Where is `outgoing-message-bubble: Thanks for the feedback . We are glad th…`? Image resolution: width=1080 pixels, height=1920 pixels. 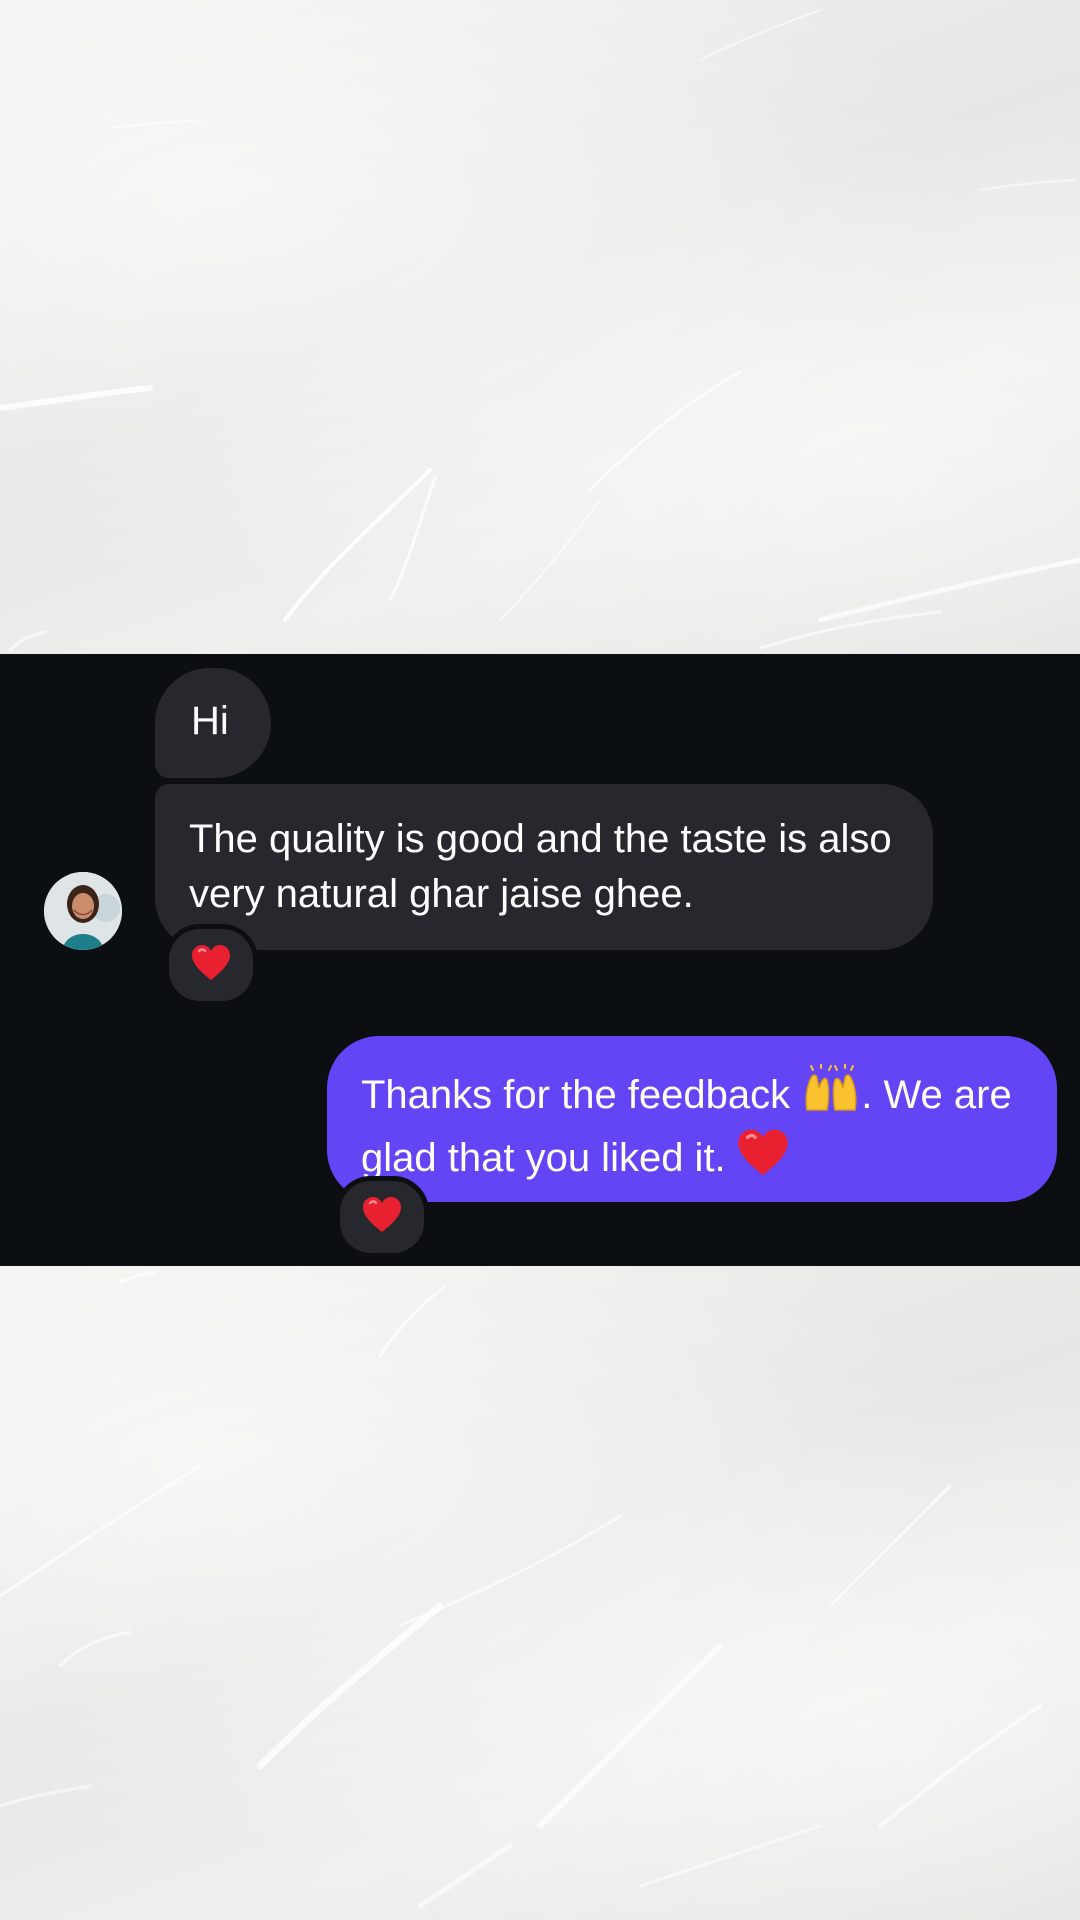 outgoing-message-bubble: Thanks for the feedback . We are glad th… is located at coordinates (692, 1119).